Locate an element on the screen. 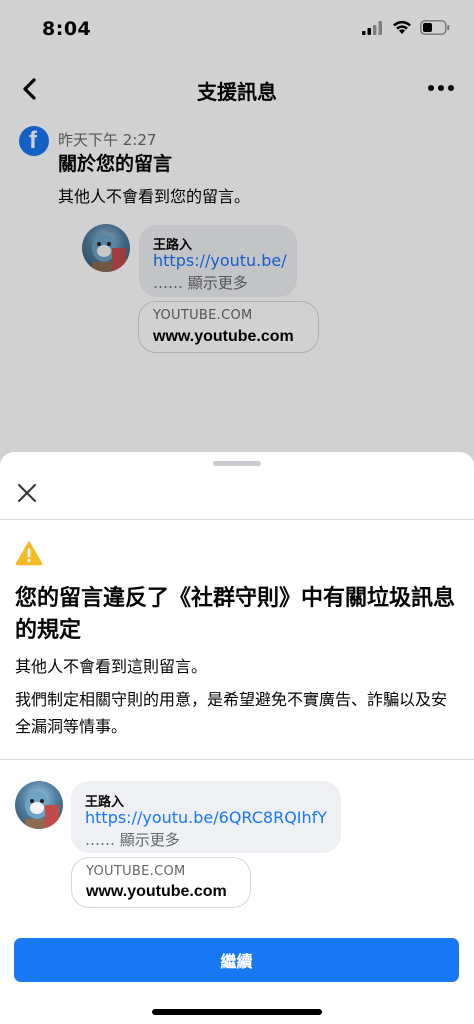  warning-icon is located at coordinates (29, 553).